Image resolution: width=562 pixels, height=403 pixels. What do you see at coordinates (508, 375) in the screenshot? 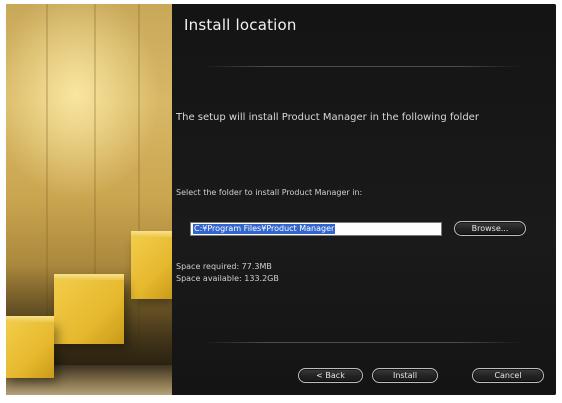
I see `cancel-button: Cancel` at bounding box center [508, 375].